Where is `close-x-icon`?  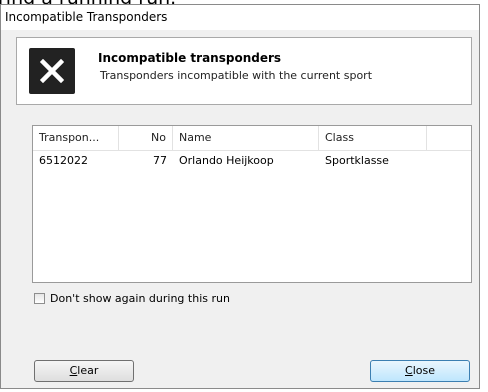
close-x-icon is located at coordinates (52, 71).